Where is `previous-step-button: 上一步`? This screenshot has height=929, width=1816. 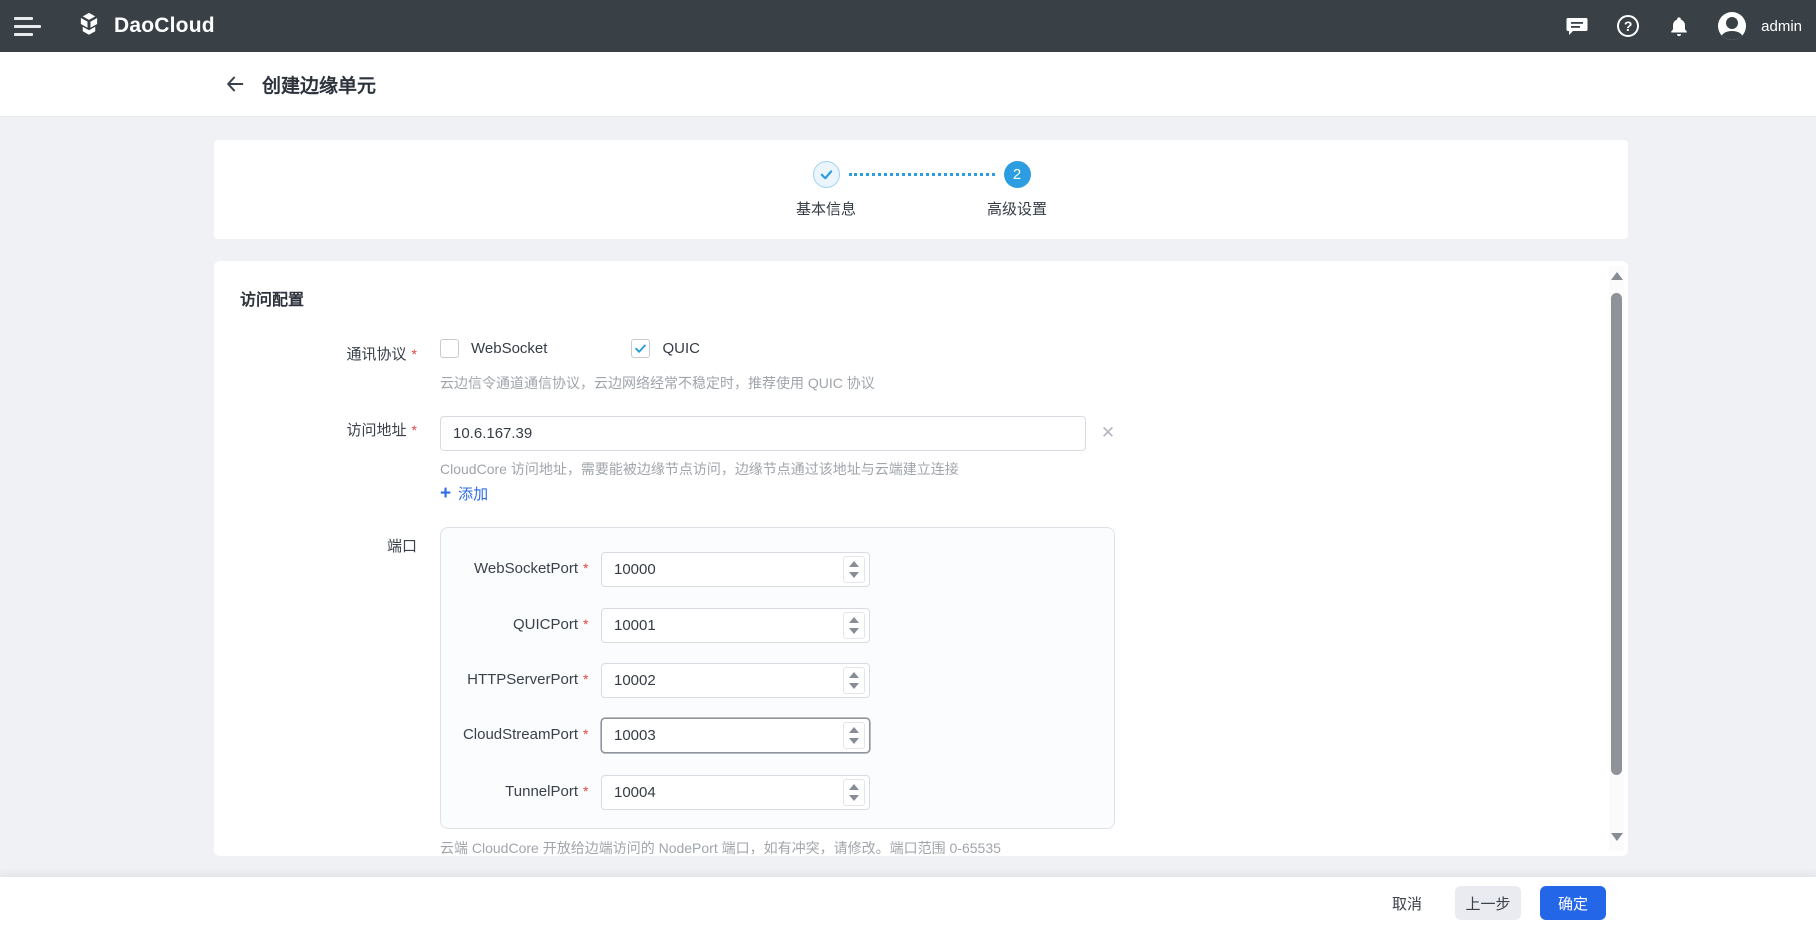 previous-step-button: 上一步 is located at coordinates (1488, 903).